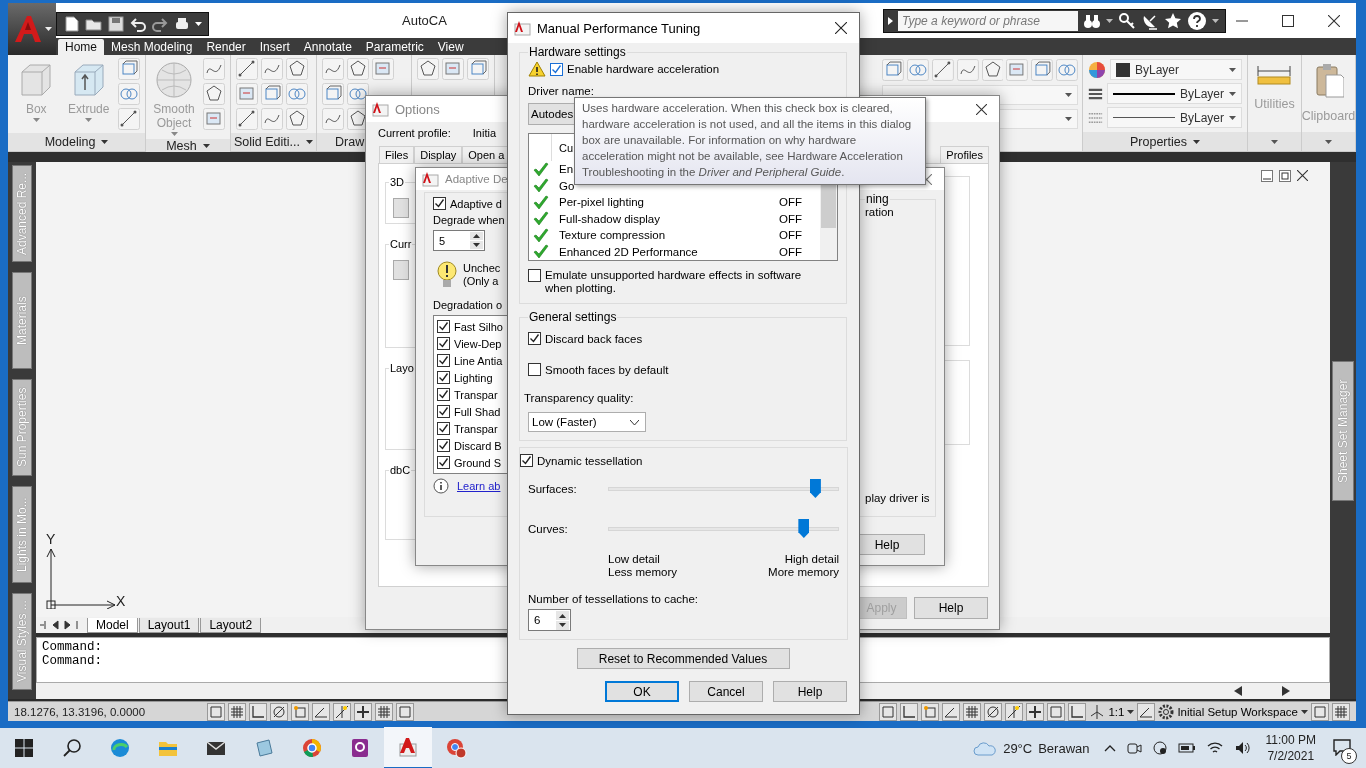 This screenshot has height=768, width=1366. What do you see at coordinates (51, 539) in the screenshot?
I see `axis-label: Y` at bounding box center [51, 539].